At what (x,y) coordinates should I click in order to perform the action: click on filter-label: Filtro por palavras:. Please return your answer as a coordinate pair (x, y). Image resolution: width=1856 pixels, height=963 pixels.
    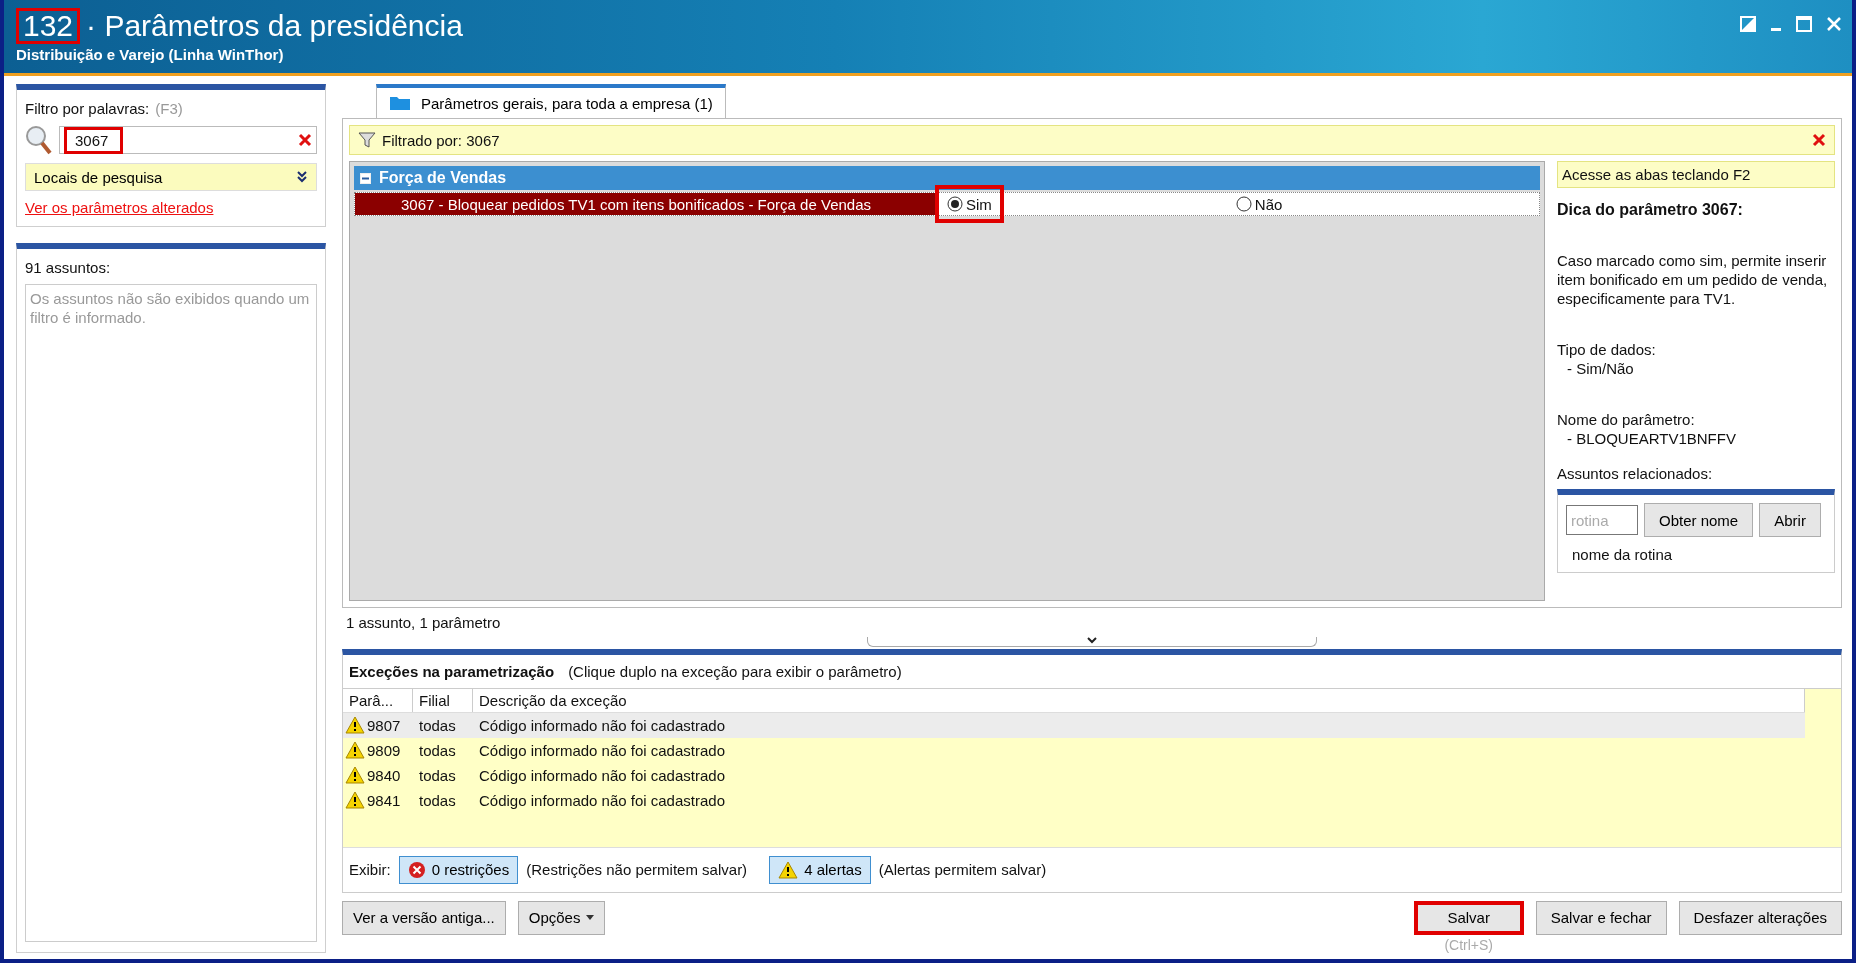
    Looking at the image, I should click on (87, 108).